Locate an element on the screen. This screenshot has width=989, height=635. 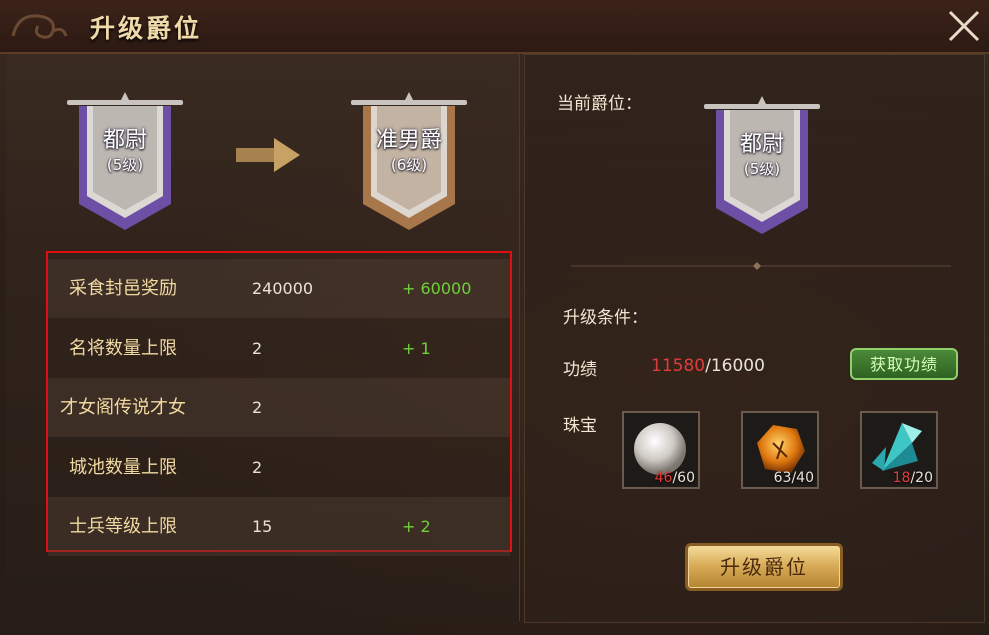
jewel-current: 46 is located at coordinates (663, 478).